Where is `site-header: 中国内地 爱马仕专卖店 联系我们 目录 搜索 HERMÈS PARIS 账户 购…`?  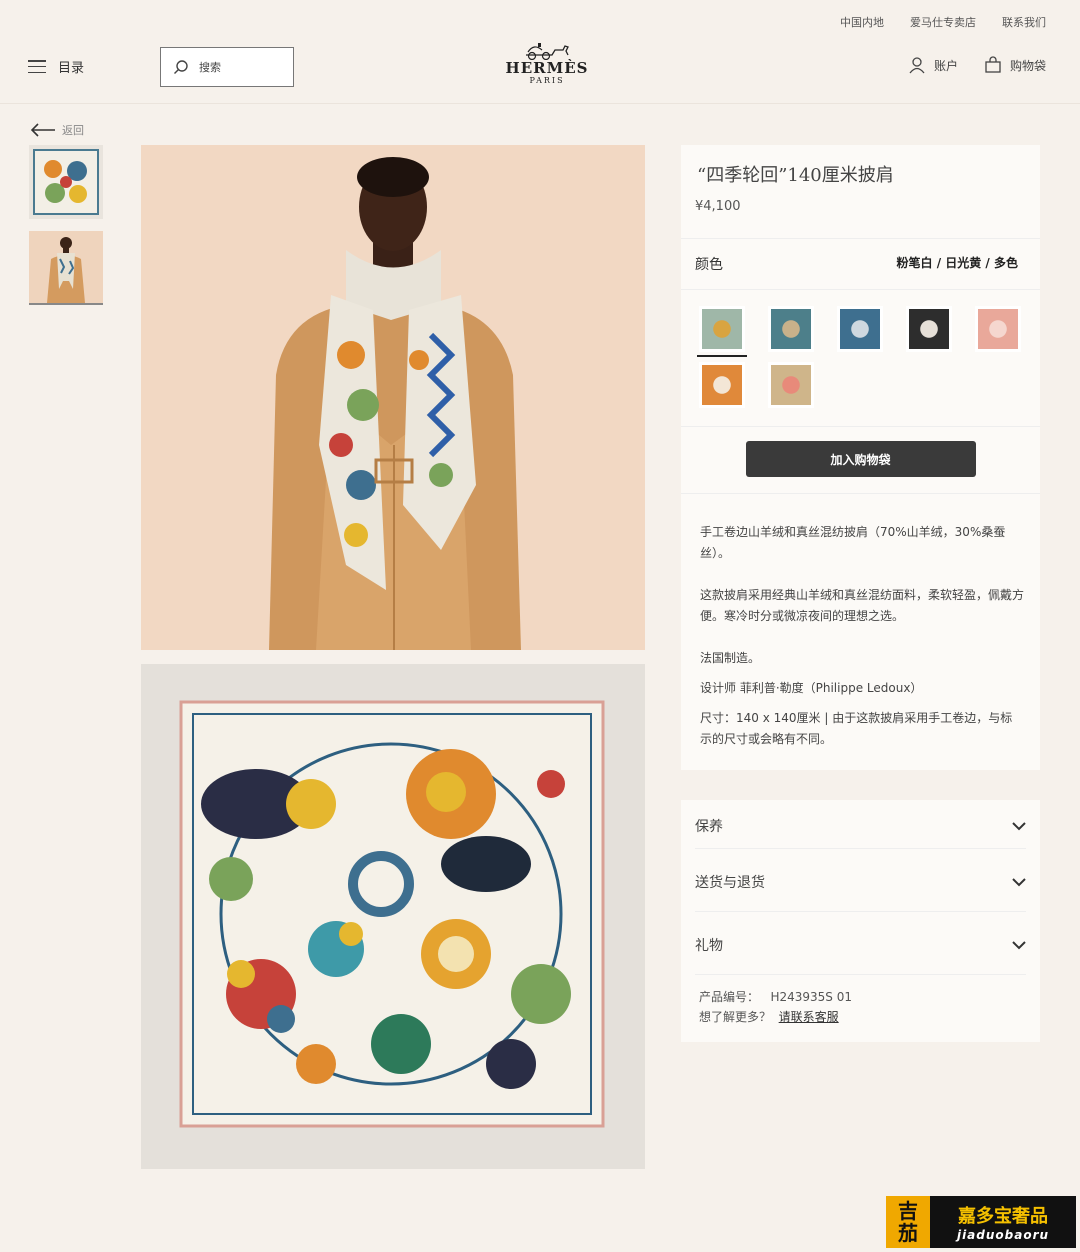 site-header: 中国内地 爱马仕专卖店 联系我们 目录 搜索 HERMÈS PARIS 账户 购… is located at coordinates (540, 52).